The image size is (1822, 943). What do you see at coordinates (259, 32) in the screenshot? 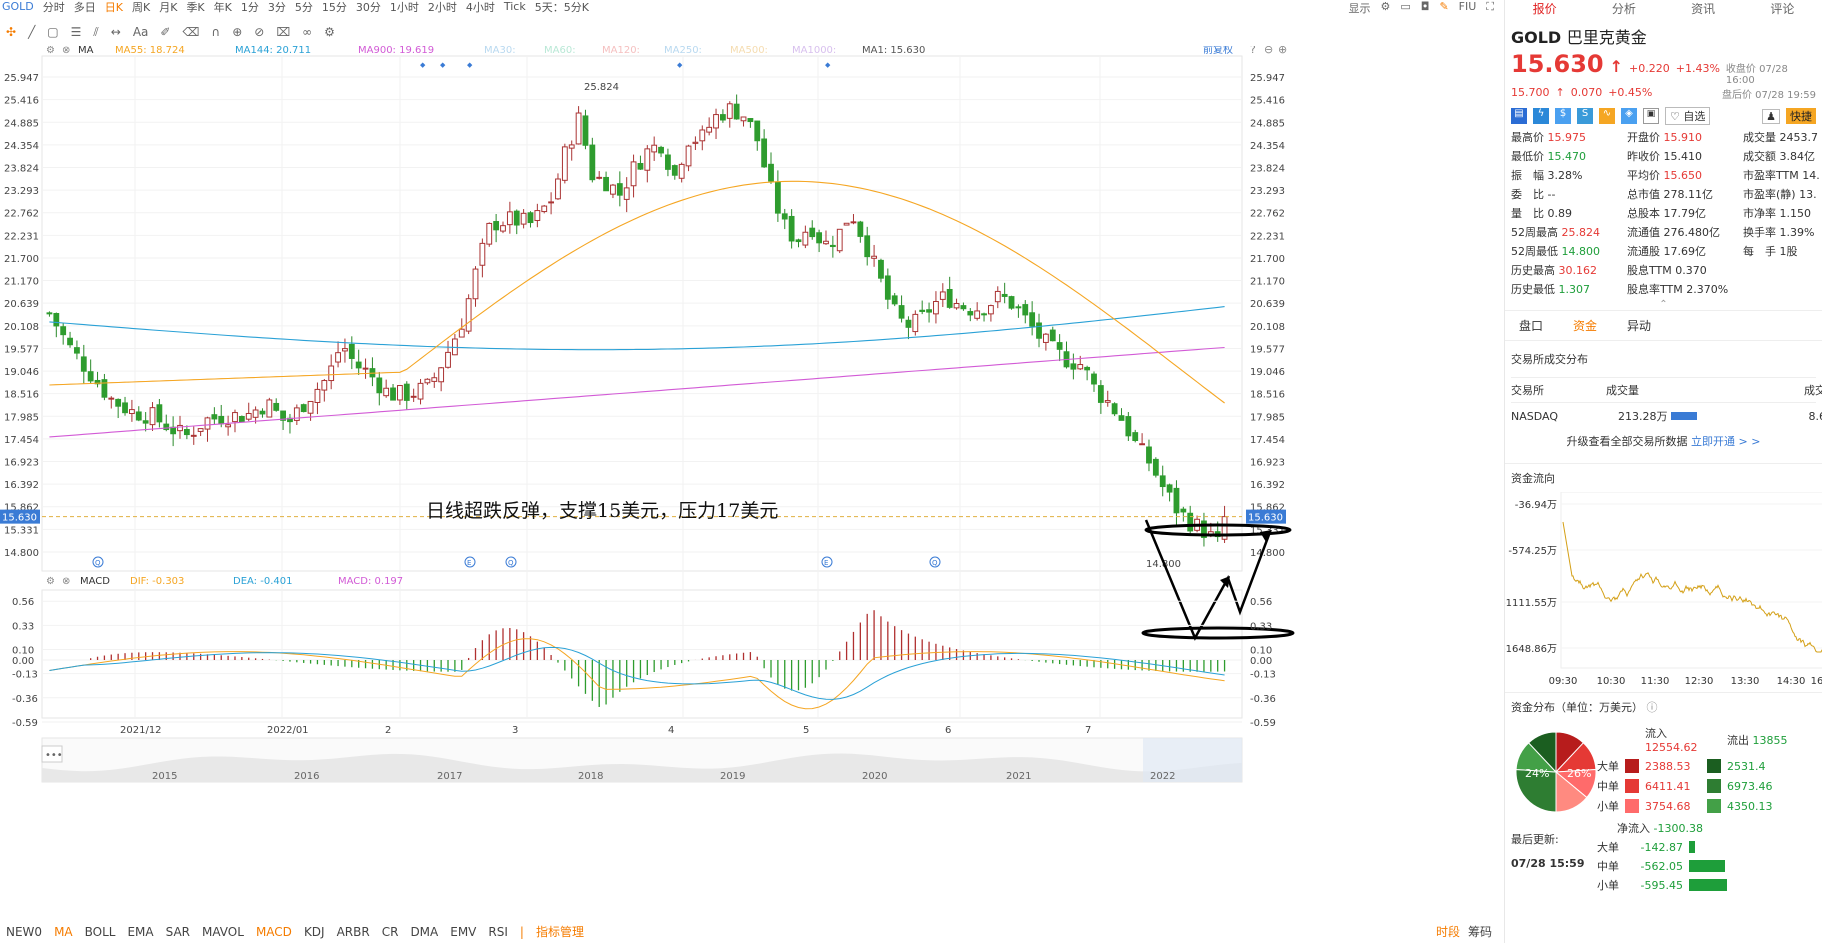
I see `hide-icon: ⊘` at bounding box center [259, 32].